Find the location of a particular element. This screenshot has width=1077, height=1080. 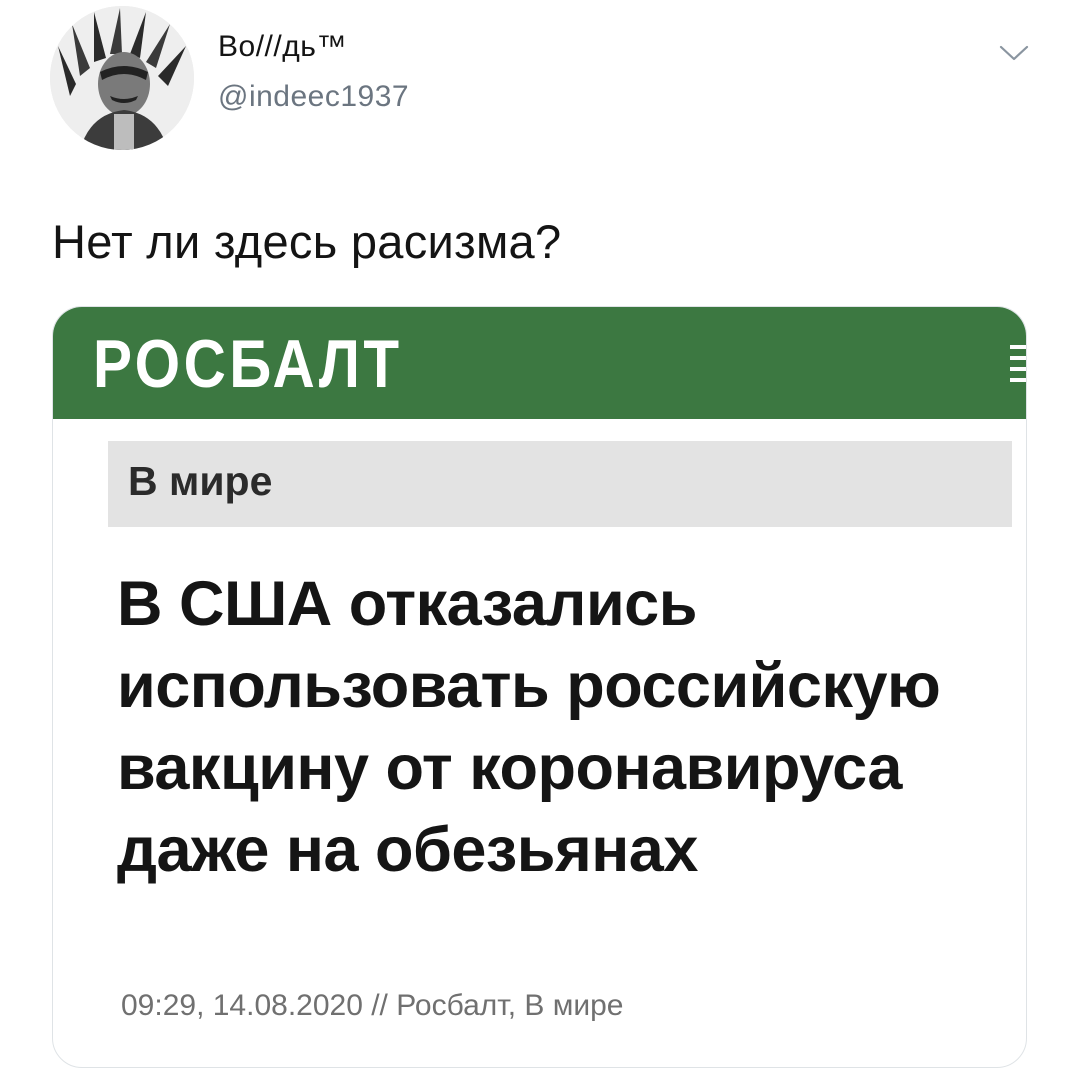

avatar is located at coordinates (122, 78).